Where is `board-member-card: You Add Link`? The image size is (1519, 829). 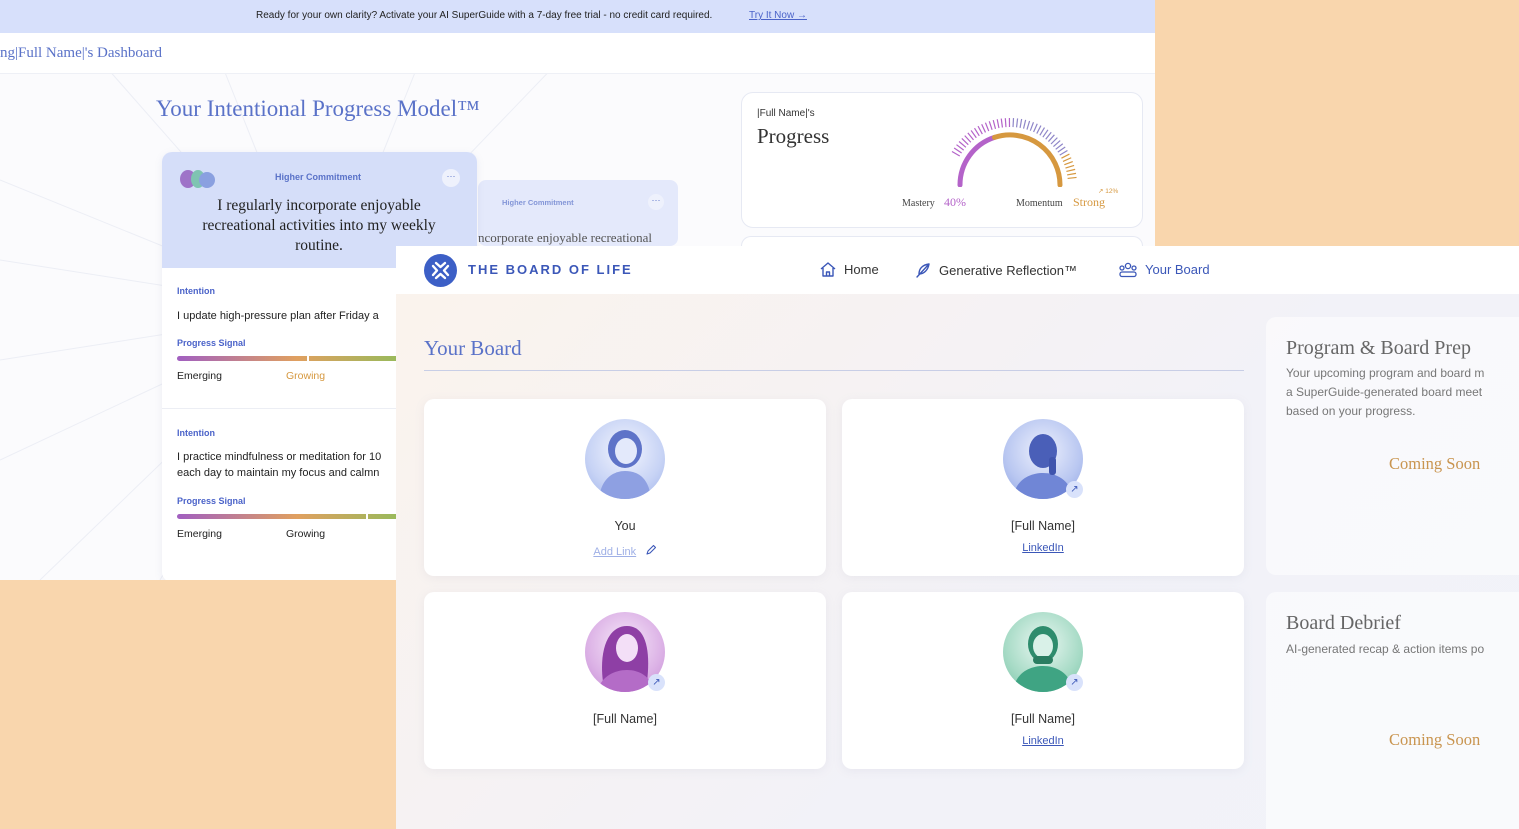 board-member-card: You Add Link is located at coordinates (625, 487).